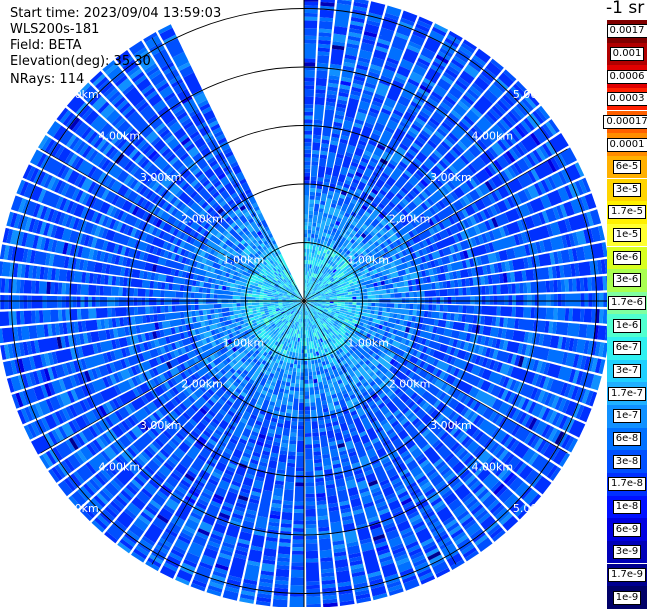 This screenshot has height=609, width=647. I want to click on elevation-label: Elevation(deg): 35.30, so click(80, 62).